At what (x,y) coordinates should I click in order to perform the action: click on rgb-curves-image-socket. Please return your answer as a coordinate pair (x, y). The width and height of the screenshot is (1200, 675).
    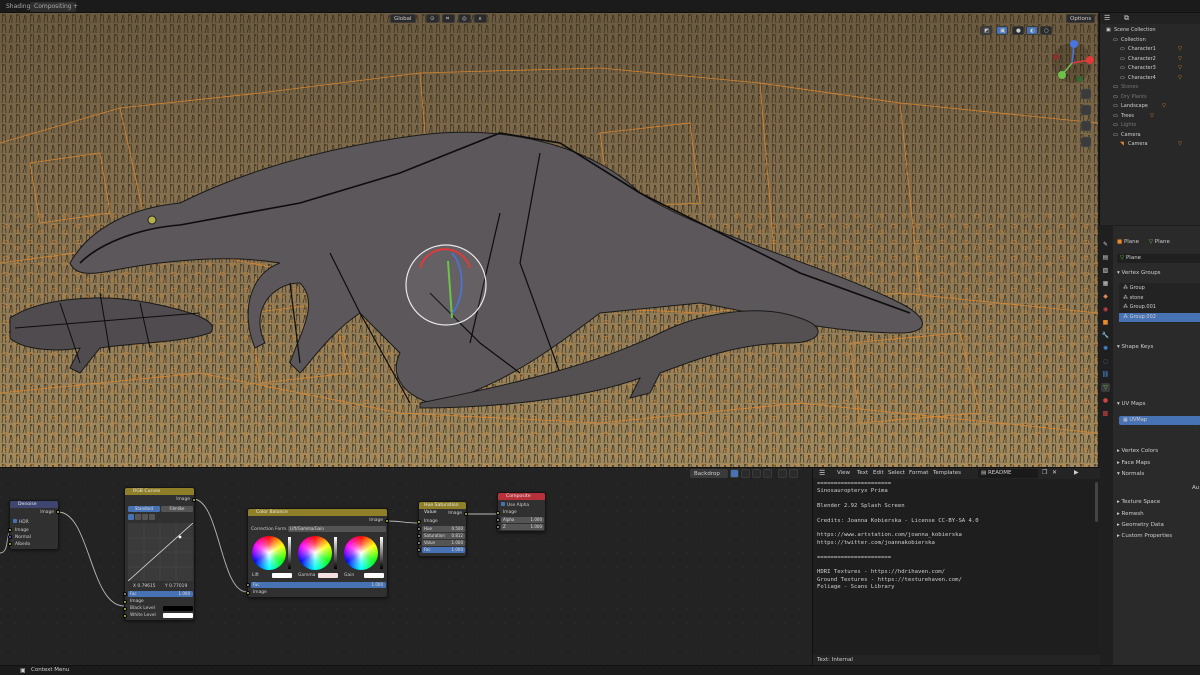
    Looking at the image, I should click on (125, 602).